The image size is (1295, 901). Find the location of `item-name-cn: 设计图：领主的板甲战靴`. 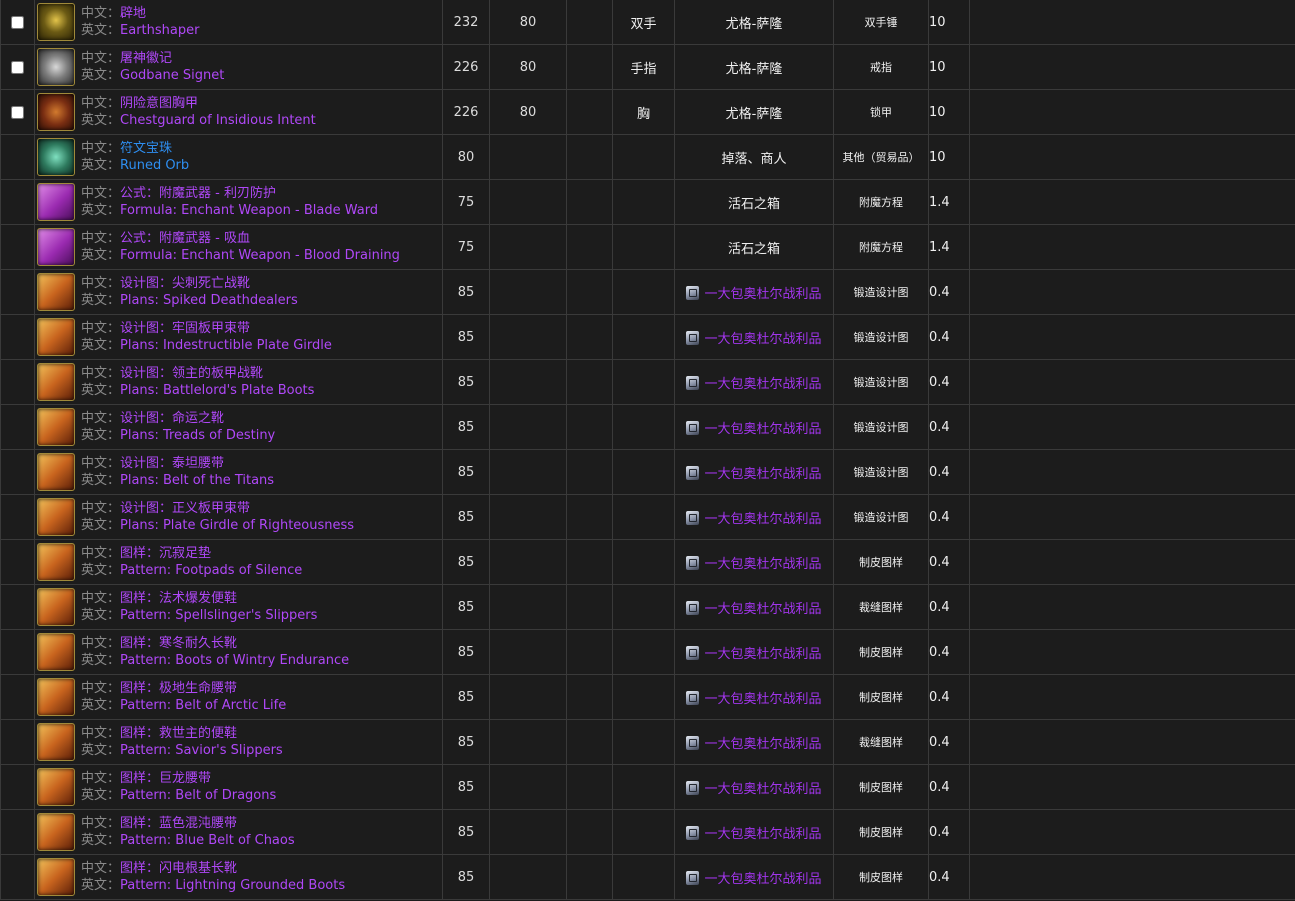

item-name-cn: 设计图：领主的板甲战靴 is located at coordinates (191, 373).